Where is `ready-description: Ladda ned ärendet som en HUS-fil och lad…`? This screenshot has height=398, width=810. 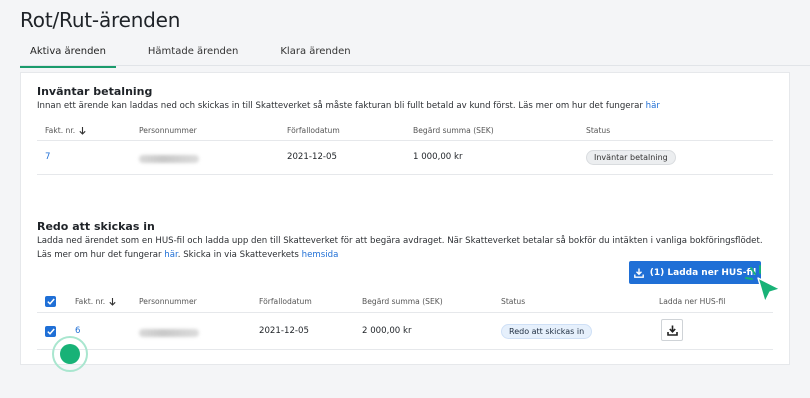 ready-description: Ladda ned ärendet som en HUS-fil och lad… is located at coordinates (407, 248).